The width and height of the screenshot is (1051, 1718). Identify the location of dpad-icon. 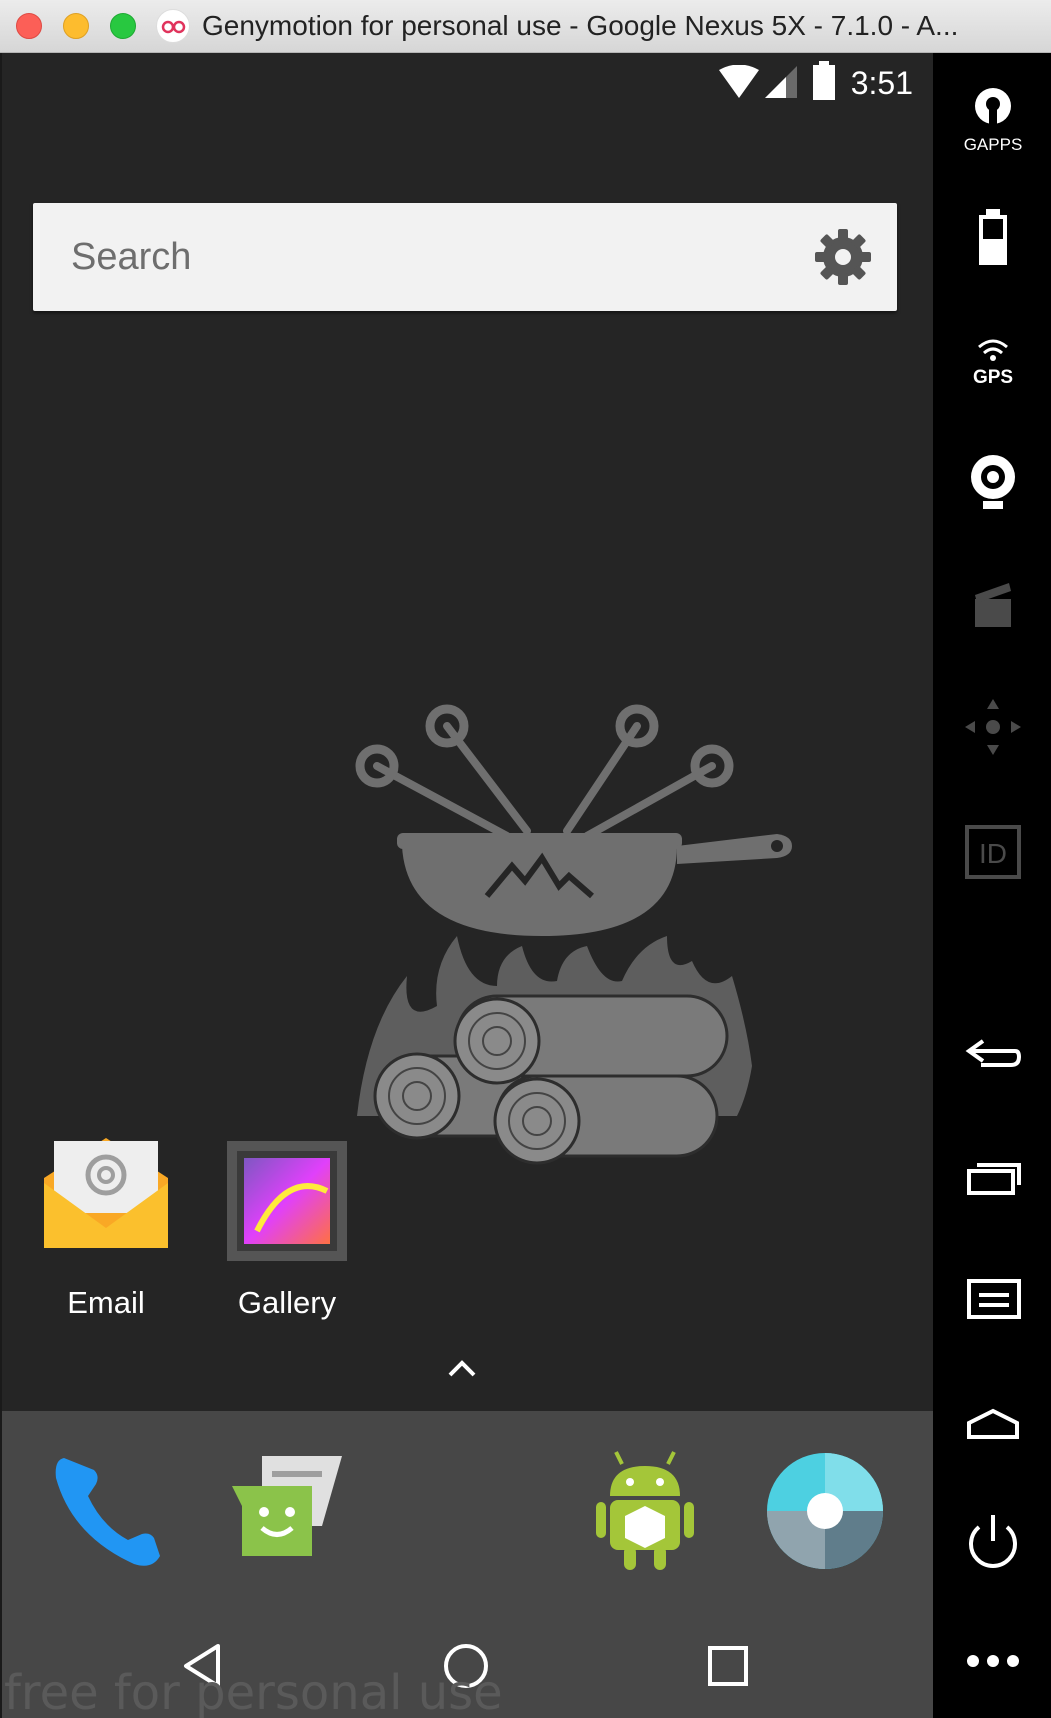
(993, 727).